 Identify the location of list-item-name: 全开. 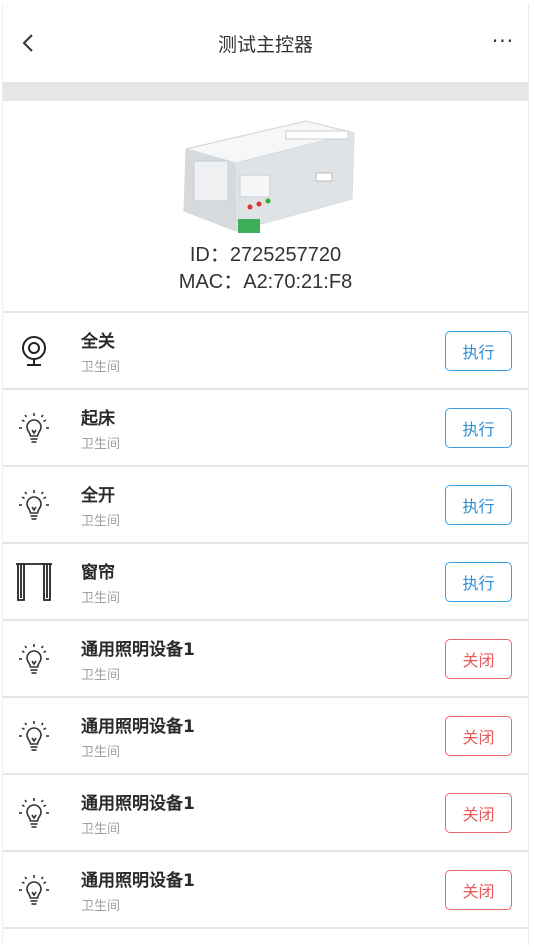
(98, 495).